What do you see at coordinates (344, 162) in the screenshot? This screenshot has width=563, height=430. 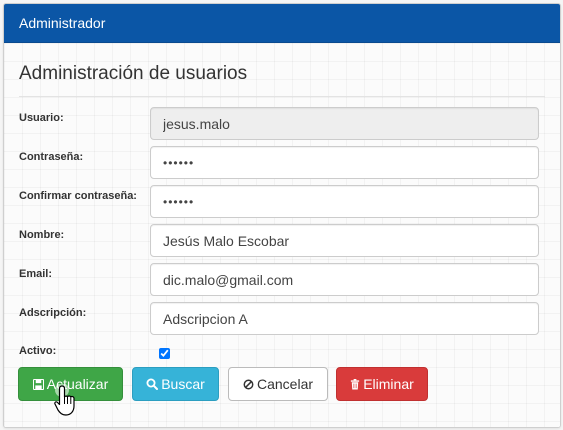 I see `contrasena-field` at bounding box center [344, 162].